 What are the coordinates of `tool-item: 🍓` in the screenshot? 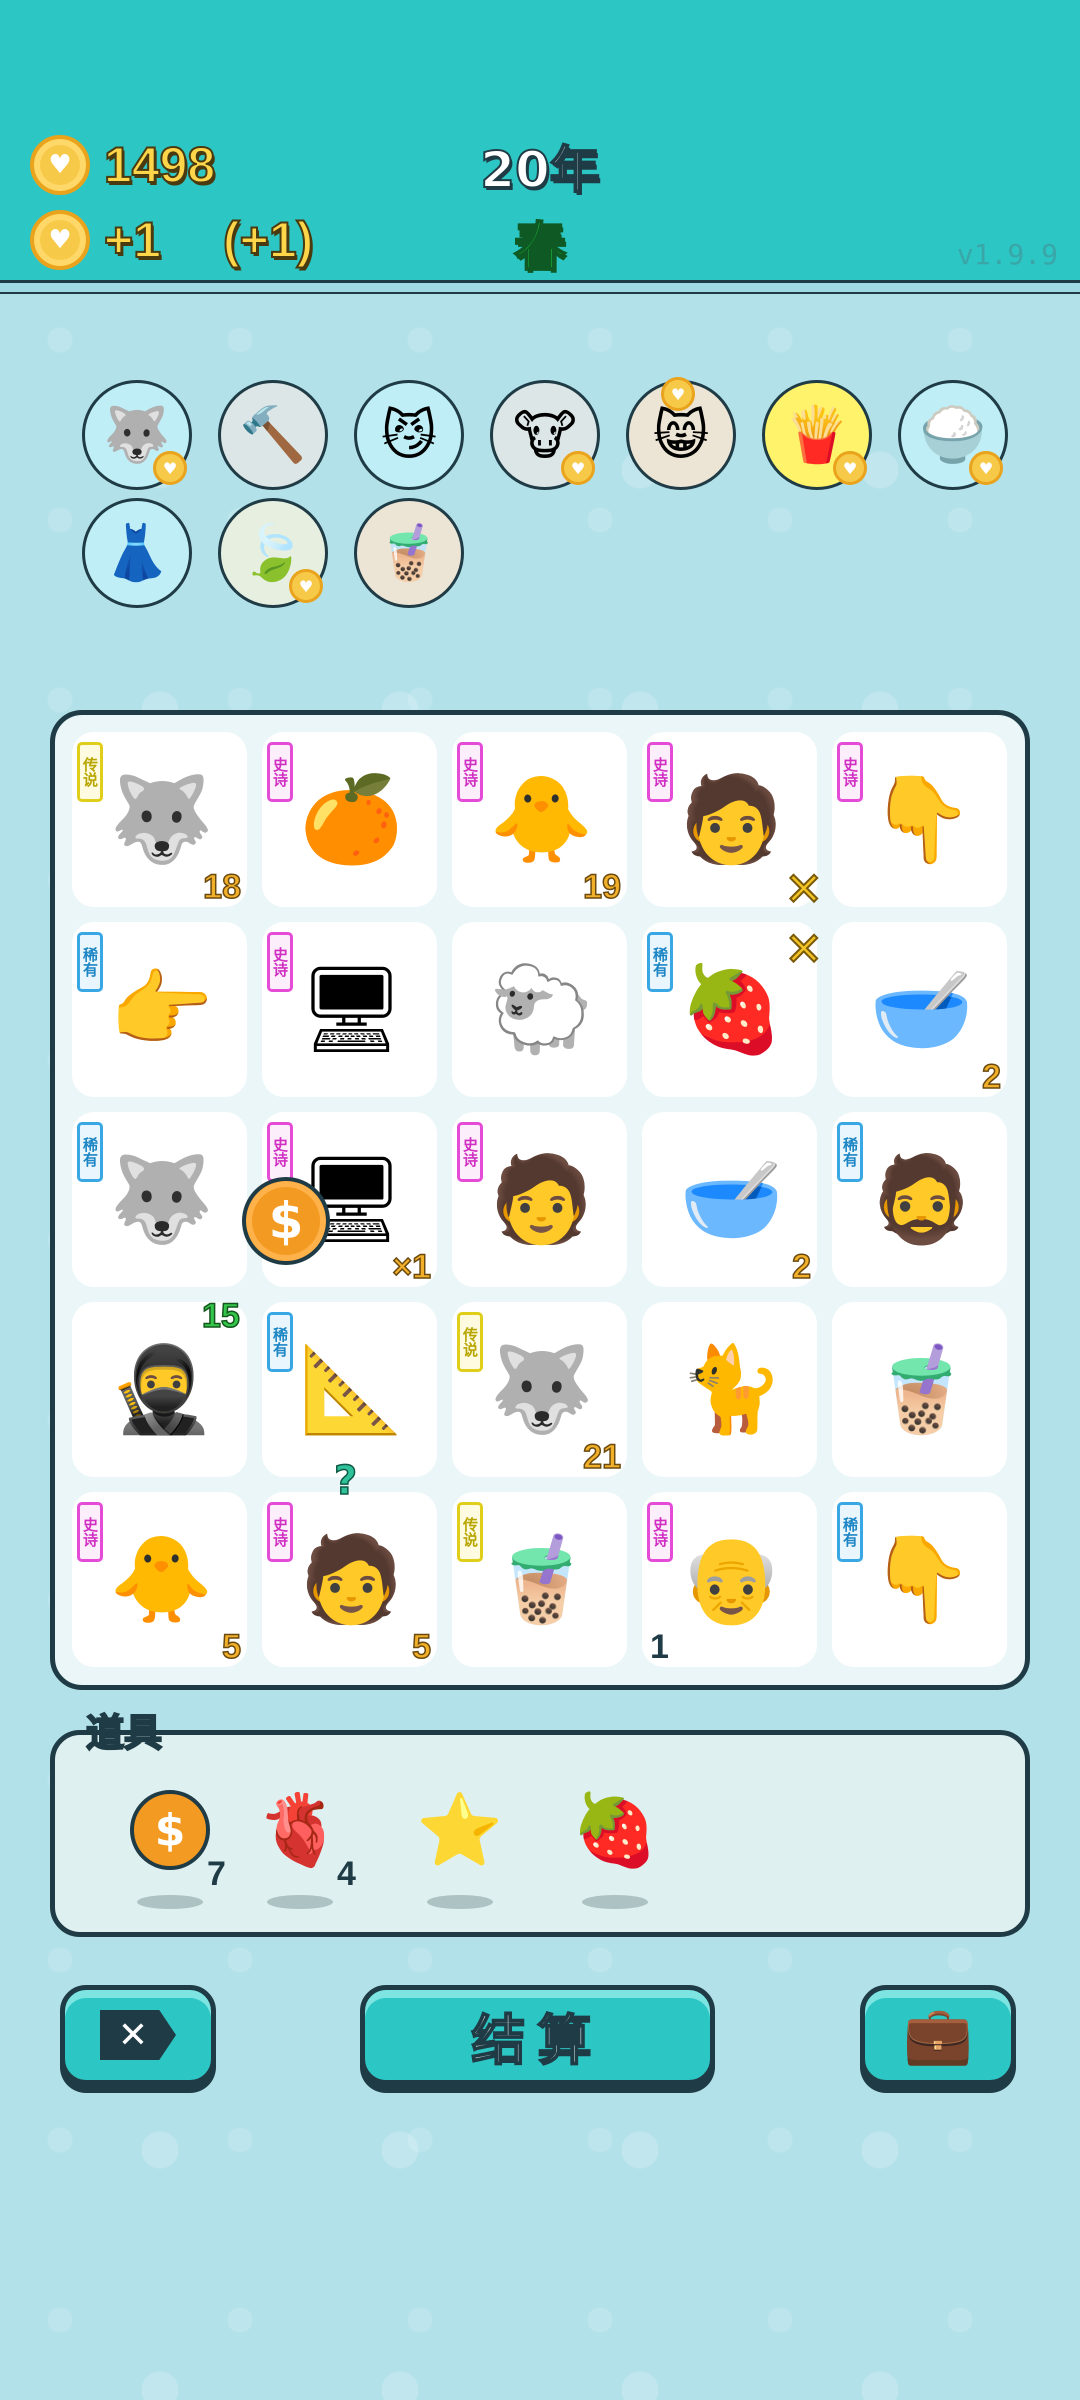 It's located at (615, 1855).